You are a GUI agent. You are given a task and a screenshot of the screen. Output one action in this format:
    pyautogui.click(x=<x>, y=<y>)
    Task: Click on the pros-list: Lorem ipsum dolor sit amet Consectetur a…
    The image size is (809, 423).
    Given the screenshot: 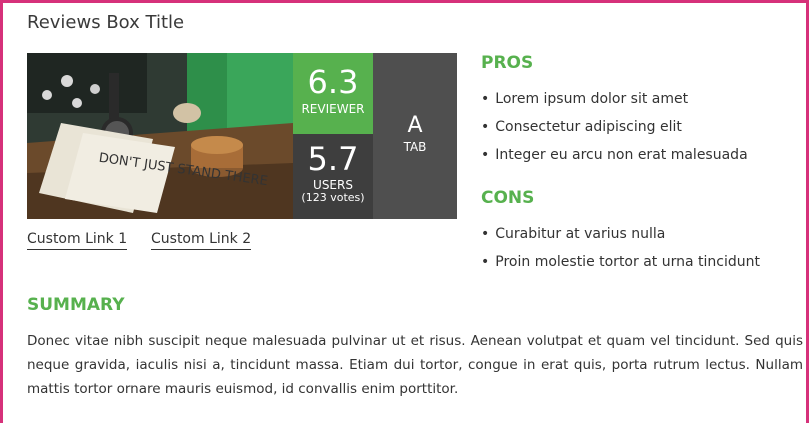 What is the action you would take?
    pyautogui.click(x=614, y=127)
    